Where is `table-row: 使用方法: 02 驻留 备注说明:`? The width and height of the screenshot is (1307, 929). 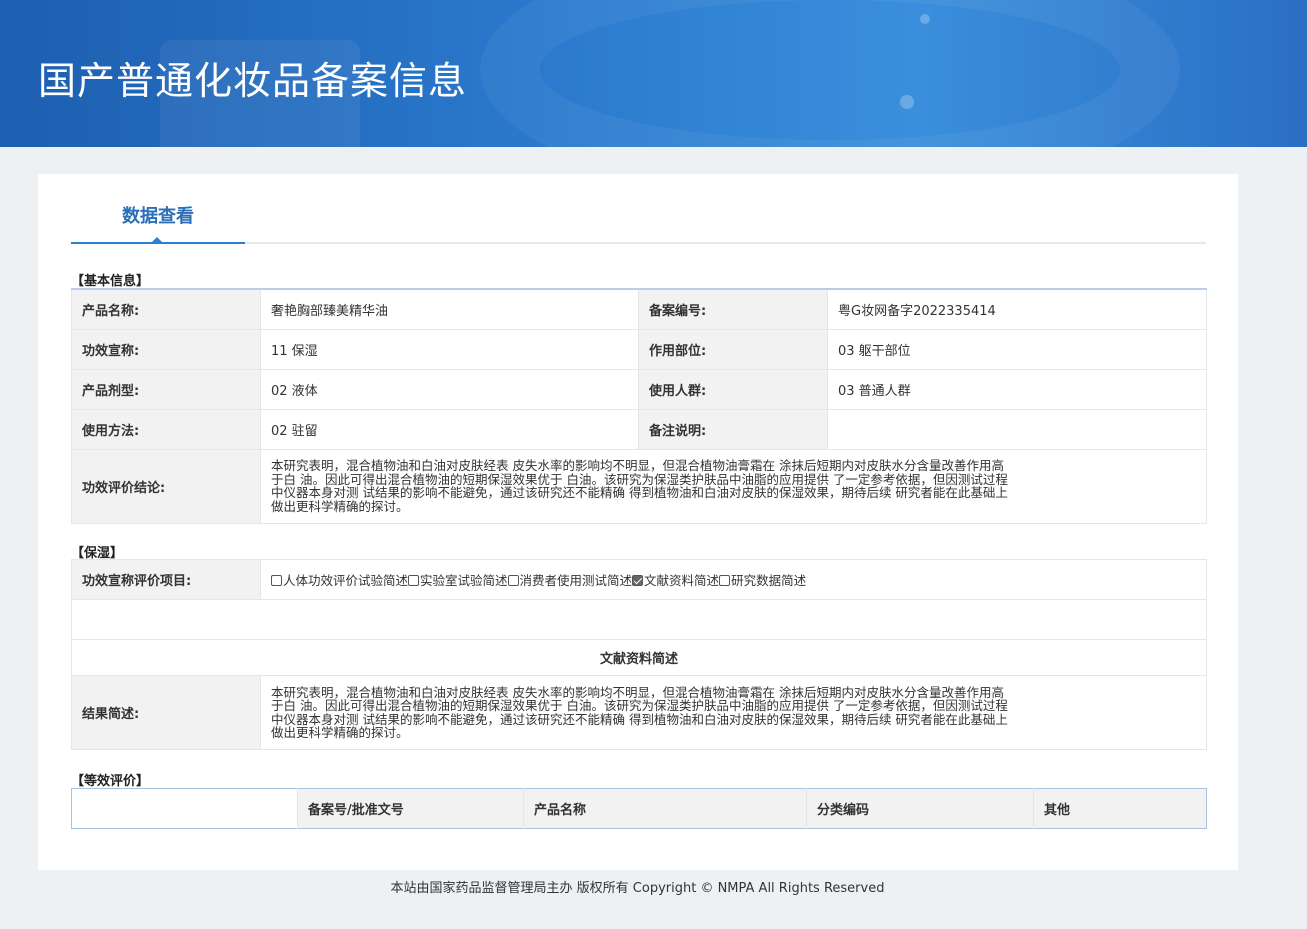
table-row: 使用方法: 02 驻留 备注说明: is located at coordinates (639, 429).